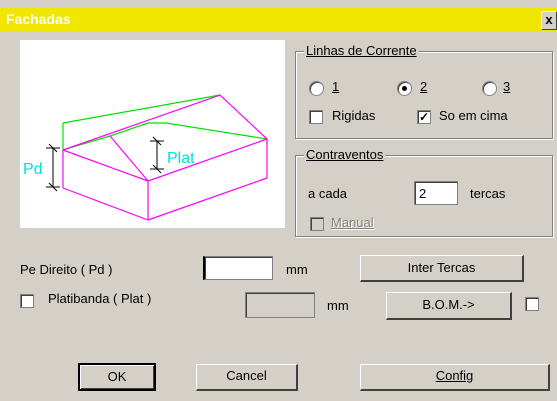 The width and height of the screenshot is (557, 401). I want to click on bom-checkbox, so click(532, 304).